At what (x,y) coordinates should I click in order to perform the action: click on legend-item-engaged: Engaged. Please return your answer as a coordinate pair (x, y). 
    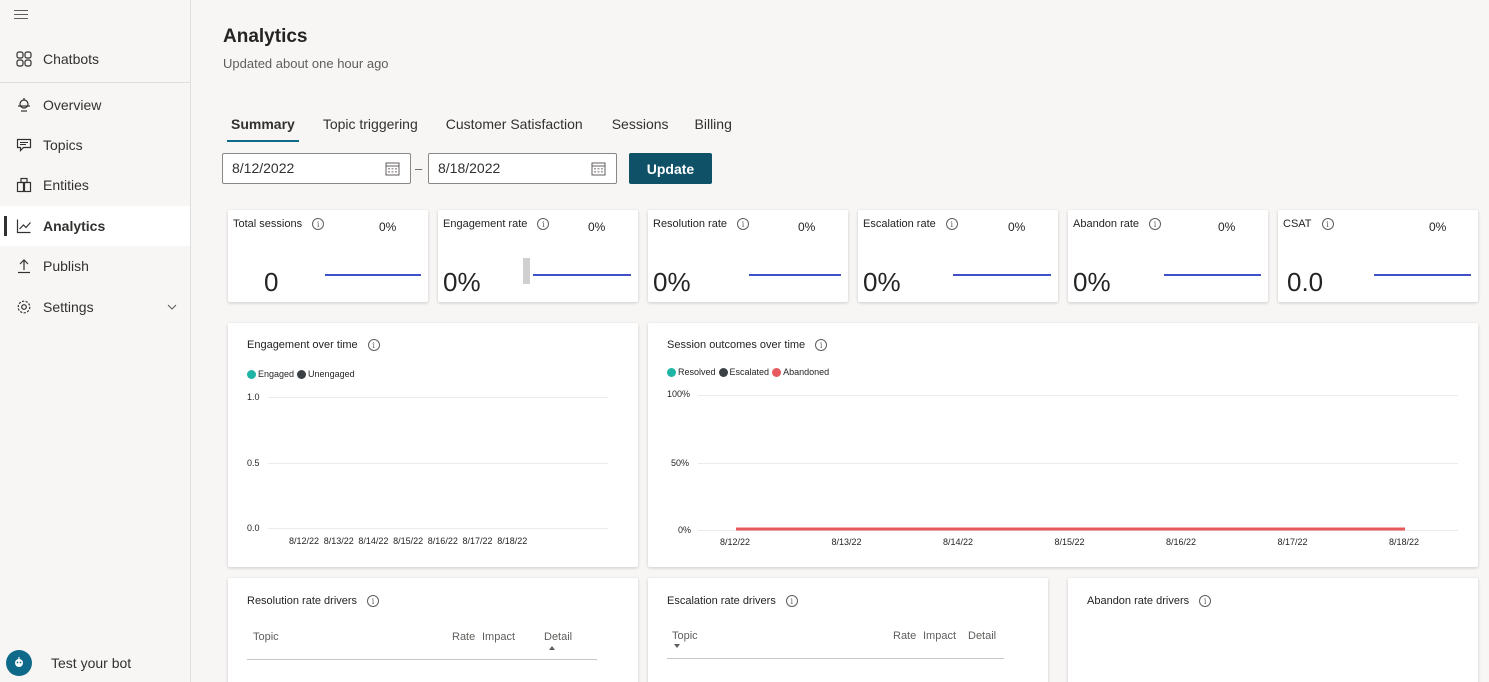
    Looking at the image, I should click on (270, 374).